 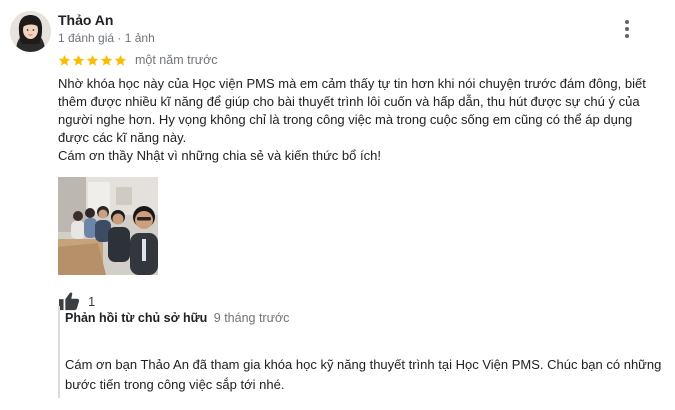 I want to click on review-photo, so click(x=108, y=226).